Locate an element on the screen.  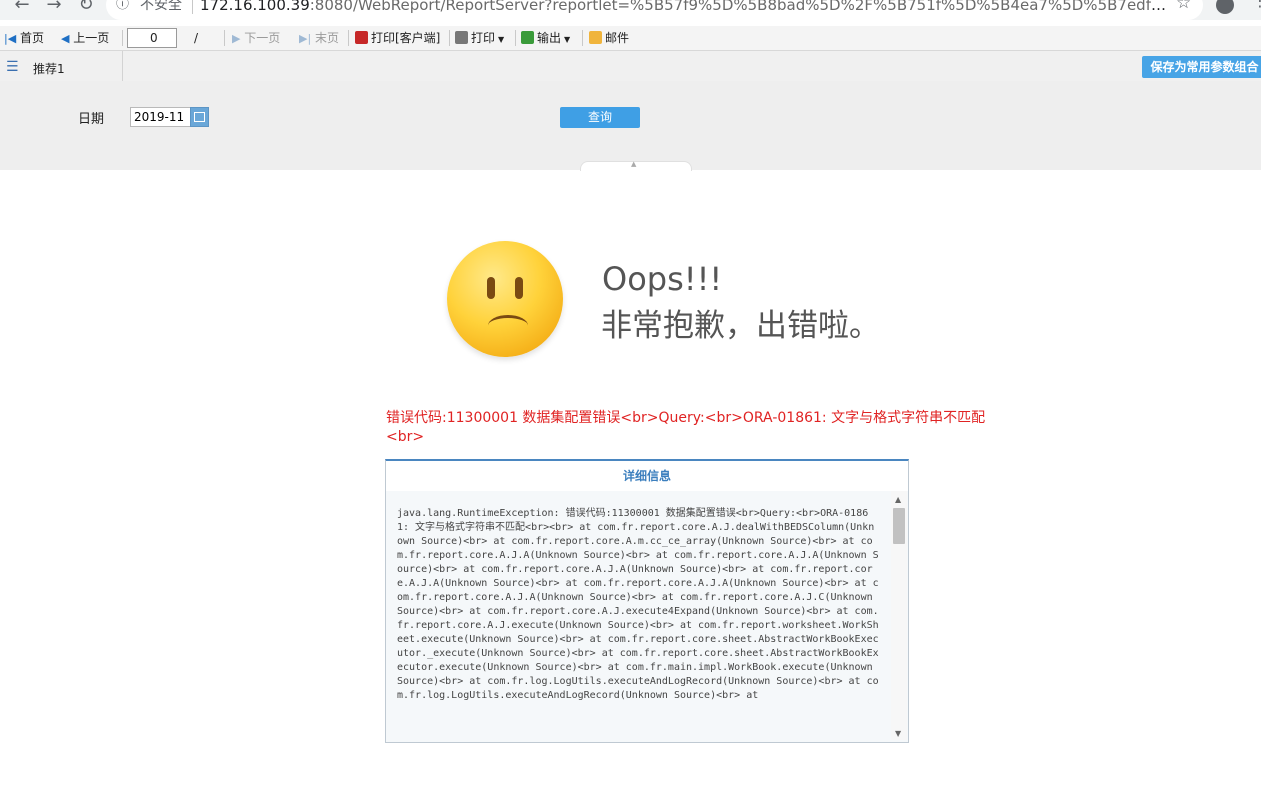
security-label: 不安全 is located at coordinates (161, 6).